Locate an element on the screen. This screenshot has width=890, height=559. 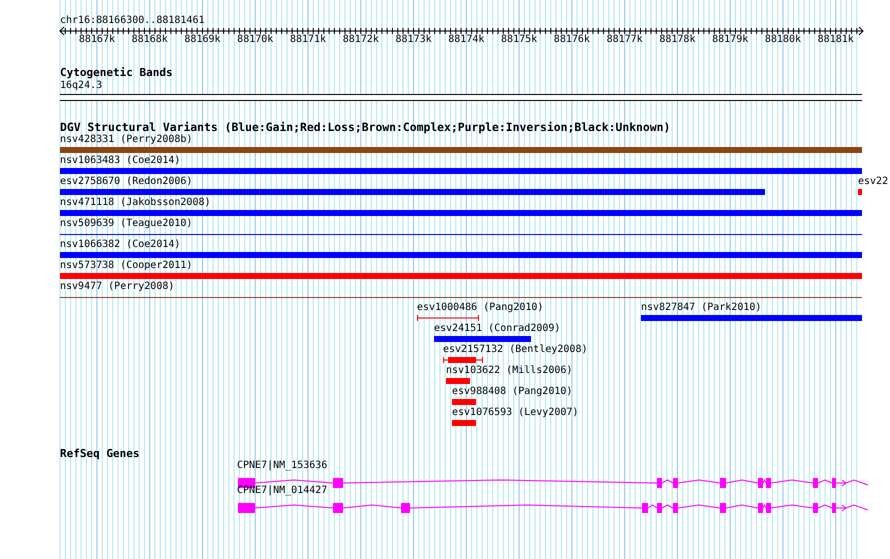
ruler-tick-label: 88177k is located at coordinates (624, 39).